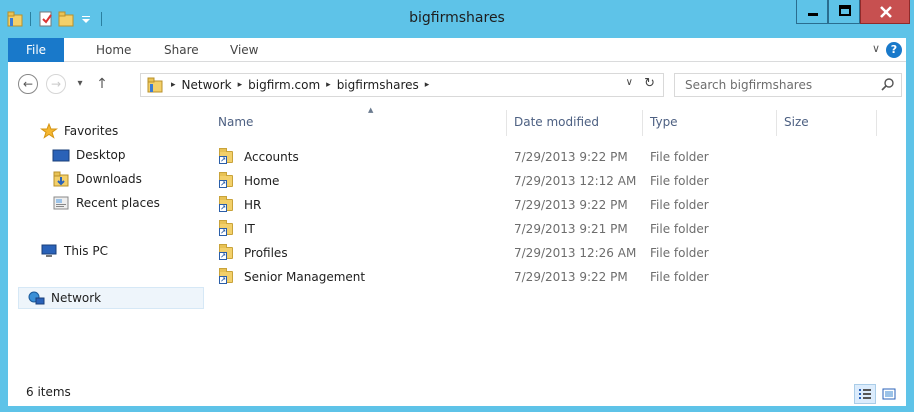 Image resolution: width=914 pixels, height=412 pixels. I want to click on breadcrumb-network: Network, so click(207, 85).